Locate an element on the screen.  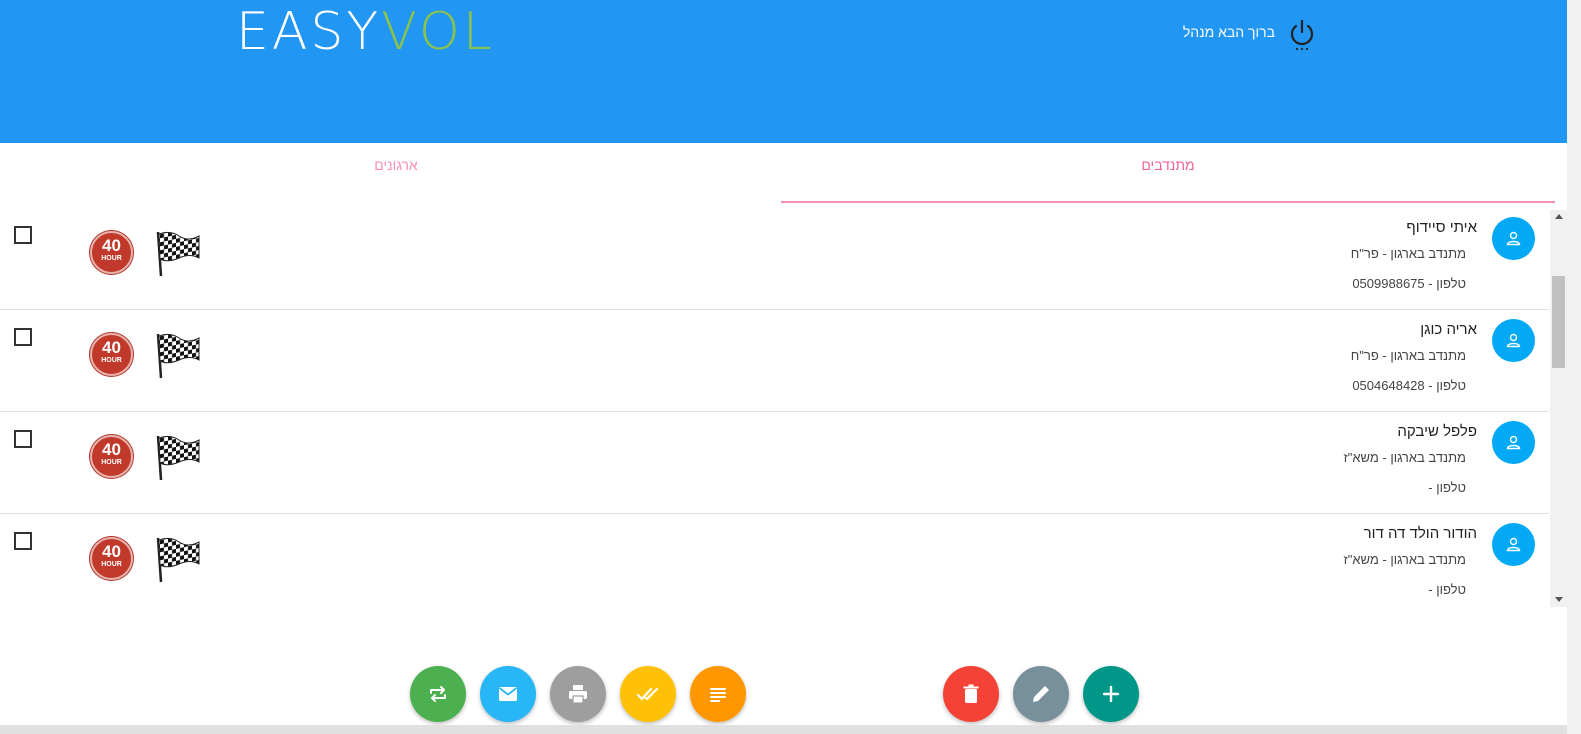
plus-icon is located at coordinates (1111, 694).